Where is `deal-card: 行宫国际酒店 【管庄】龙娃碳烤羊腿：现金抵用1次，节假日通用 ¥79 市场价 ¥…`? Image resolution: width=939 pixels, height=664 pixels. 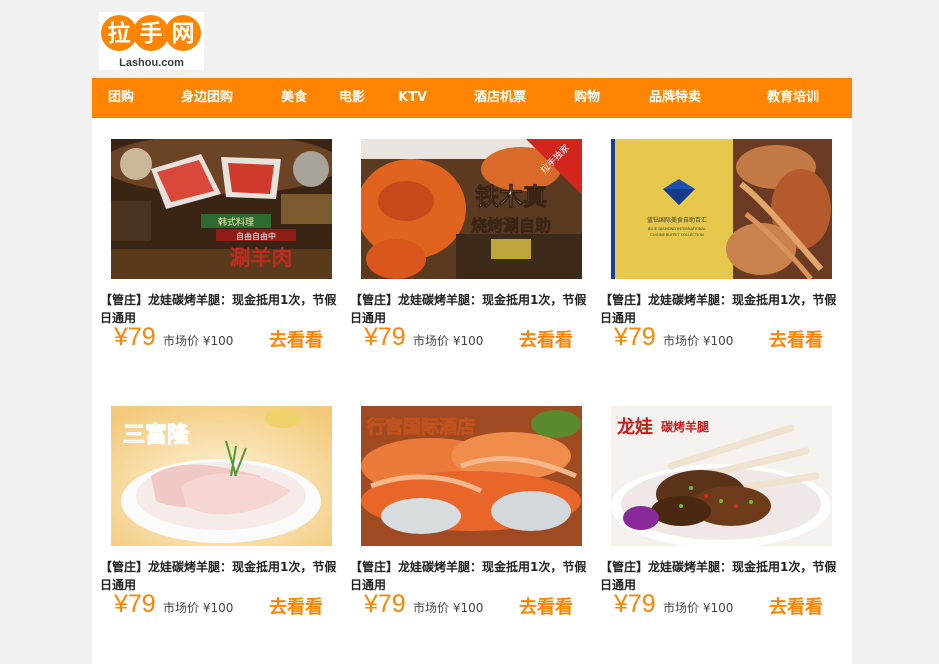
deal-card: 行宫国际酒店 【管庄】龙娃碳烤羊腿：现金抵用1次，节假日通用 ¥79 市场价 ¥… is located at coordinates (464, 508).